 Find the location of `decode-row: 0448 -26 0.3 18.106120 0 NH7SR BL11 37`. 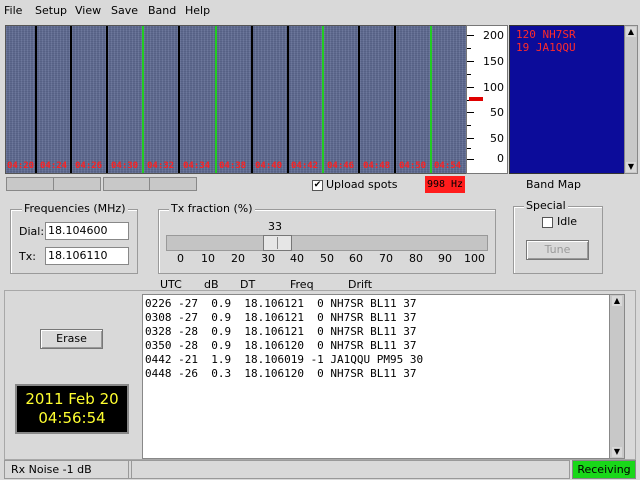

decode-row: 0448 -26 0.3 18.106120 0 NH7SR BL11 37 is located at coordinates (281, 373).